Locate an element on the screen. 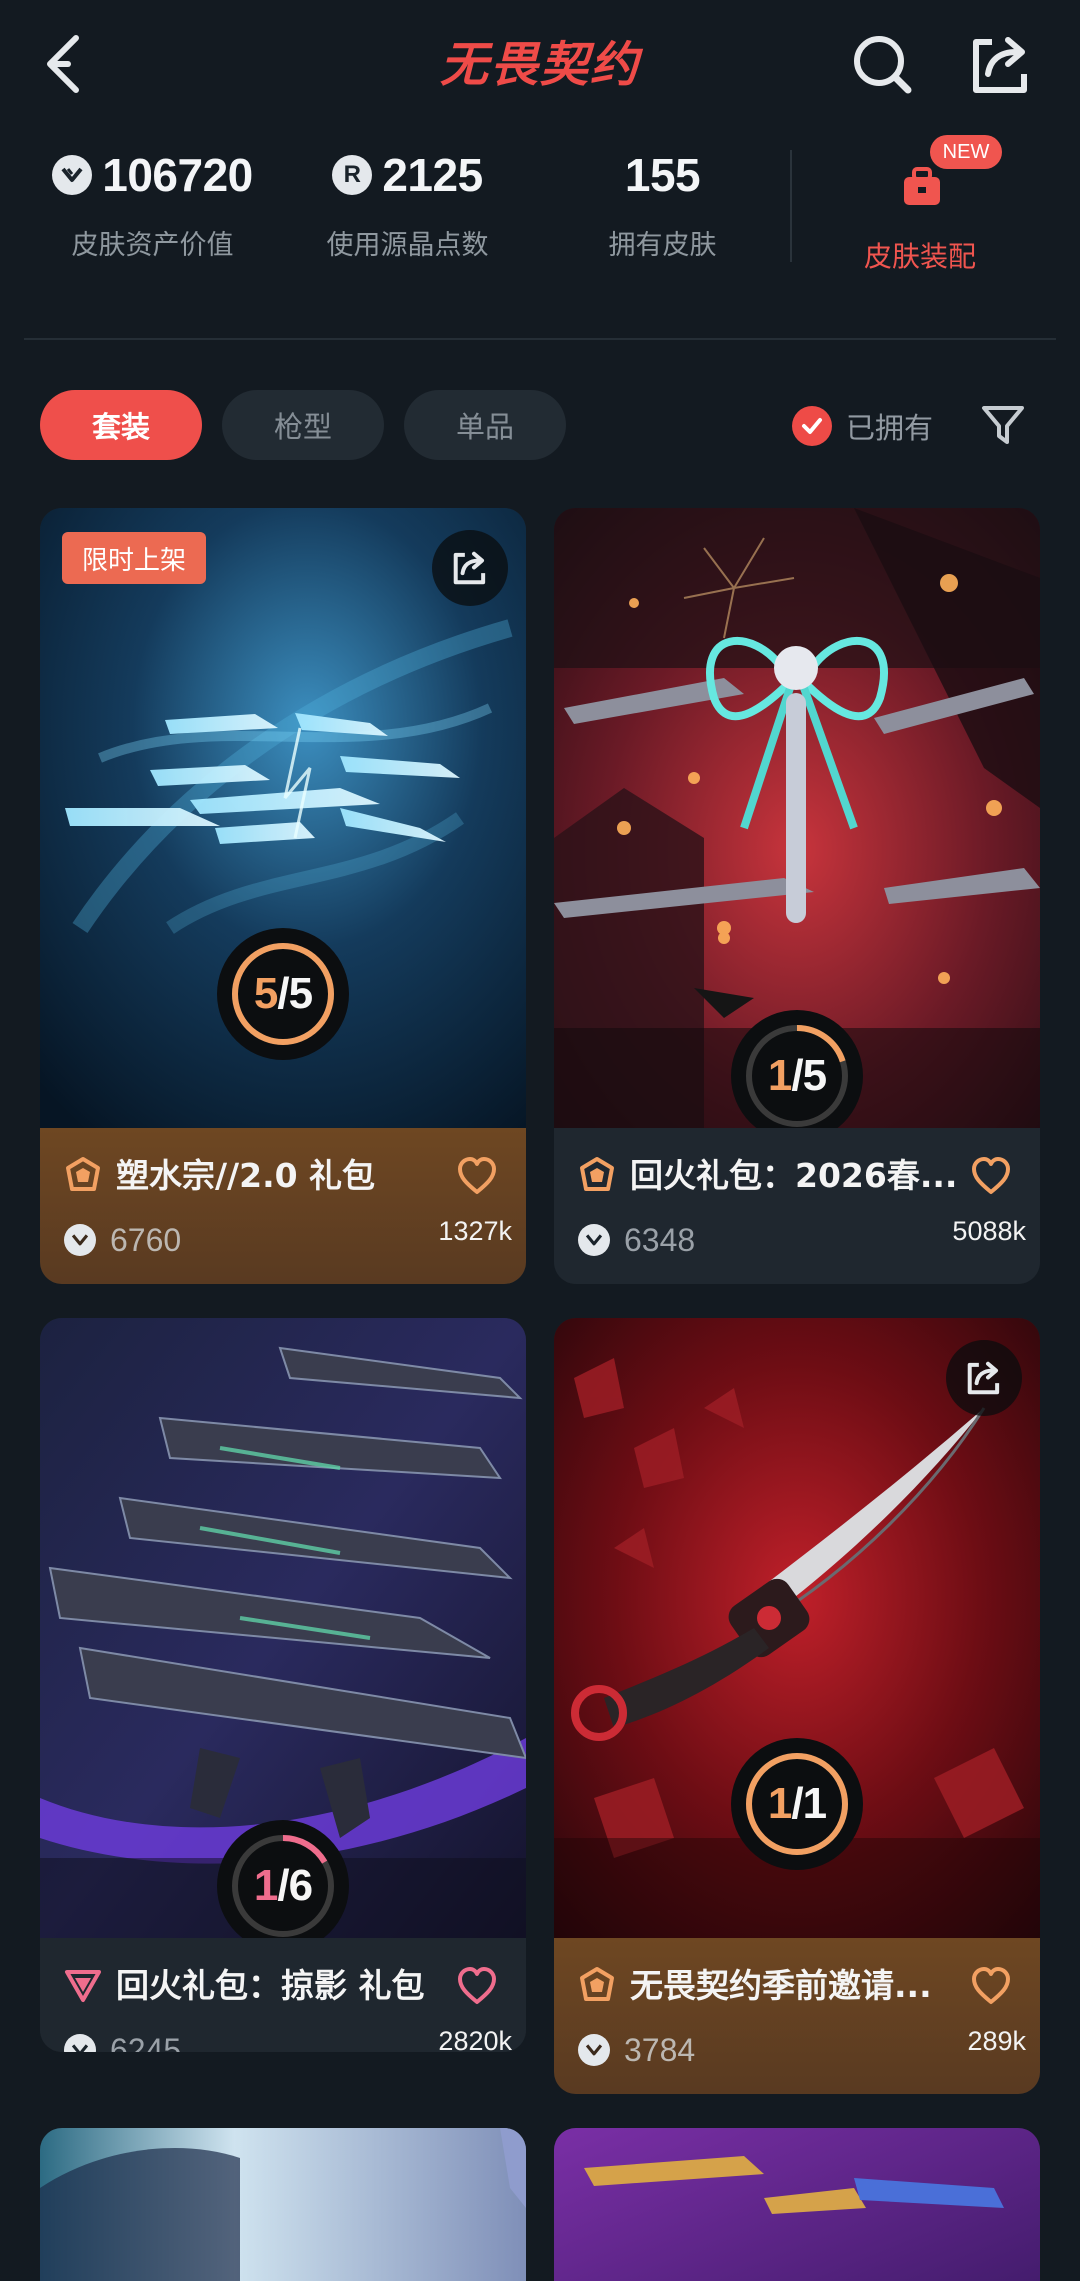 The width and height of the screenshot is (1080, 2281). bundle-name: 回火礼包：掠影 礼包 is located at coordinates (270, 1985).